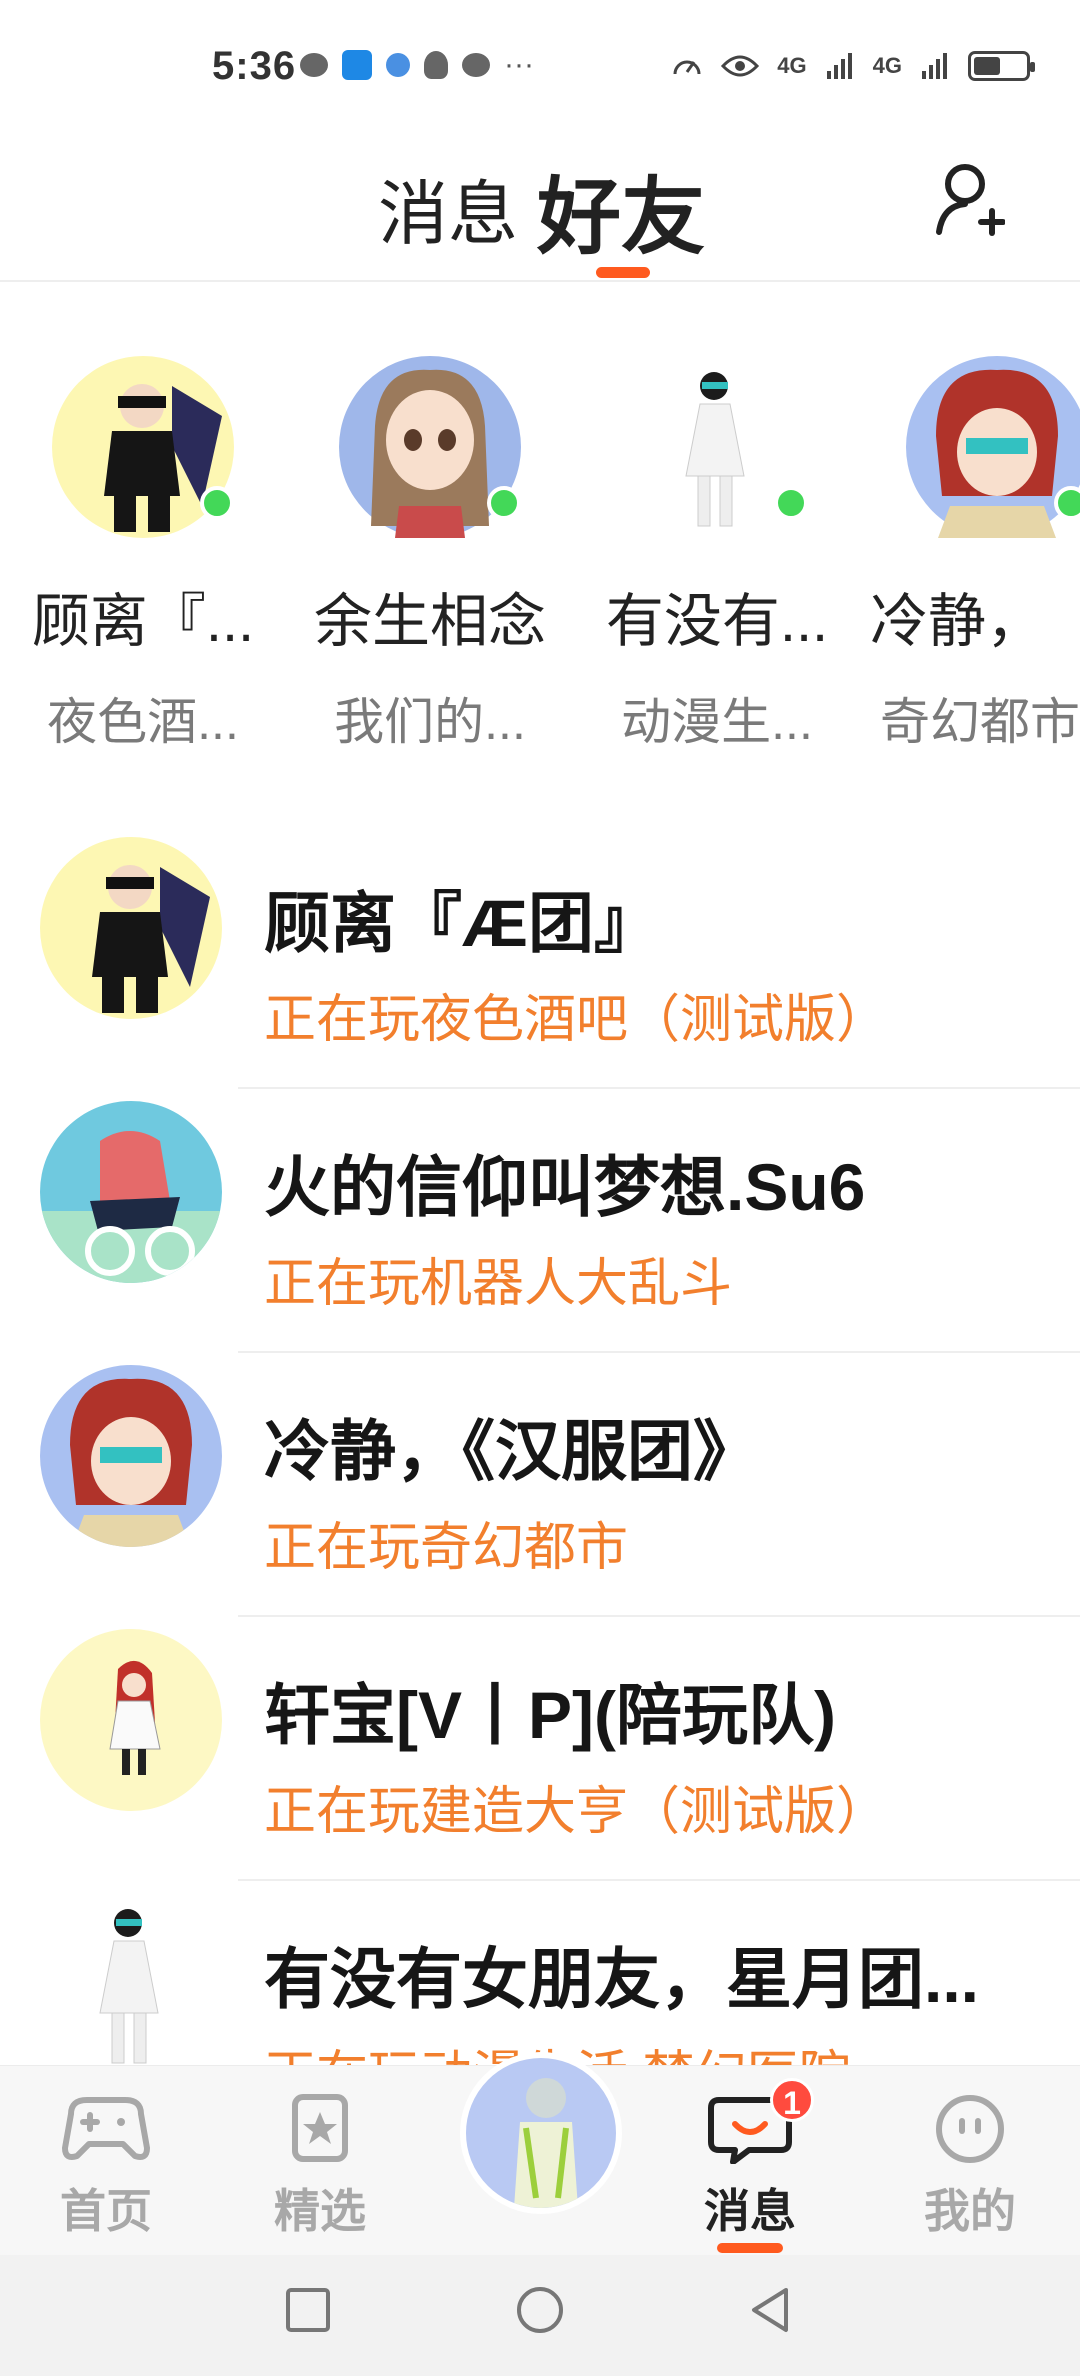 The image size is (1080, 2376). I want to click on data-saver-icon, so click(687, 67).